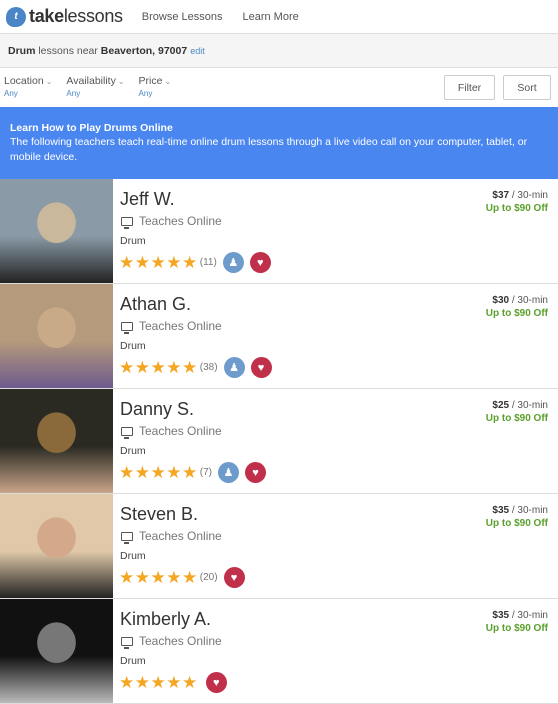 The width and height of the screenshot is (558, 704). Describe the element at coordinates (279, 51) in the screenshot. I see `search-summary: Drum lessons near Beaverton, 97007 edit` at that location.